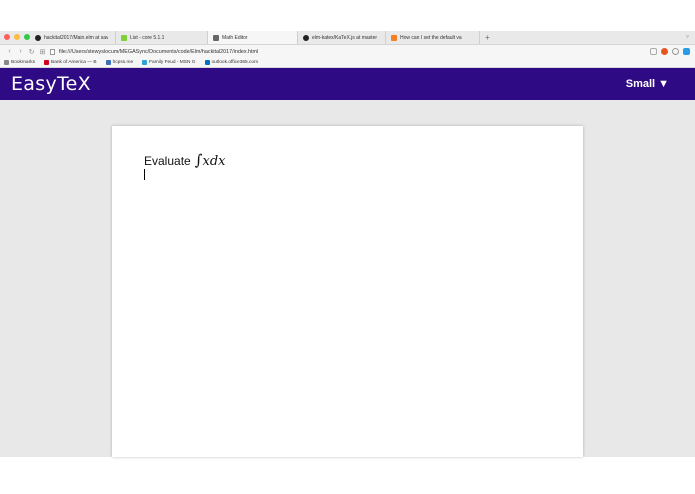 The width and height of the screenshot is (695, 494). I want to click on bookmarks-icon, so click(6, 62).